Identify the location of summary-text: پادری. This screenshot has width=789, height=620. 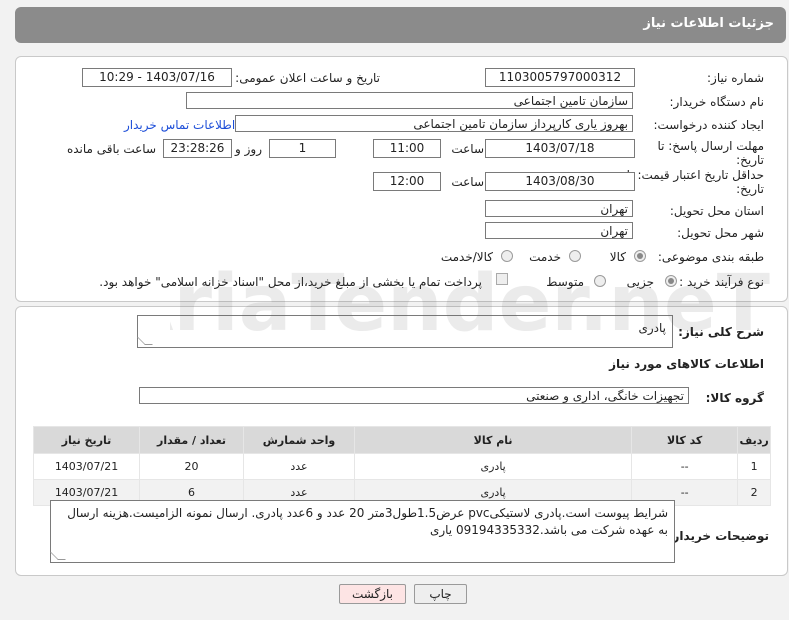
(652, 328).